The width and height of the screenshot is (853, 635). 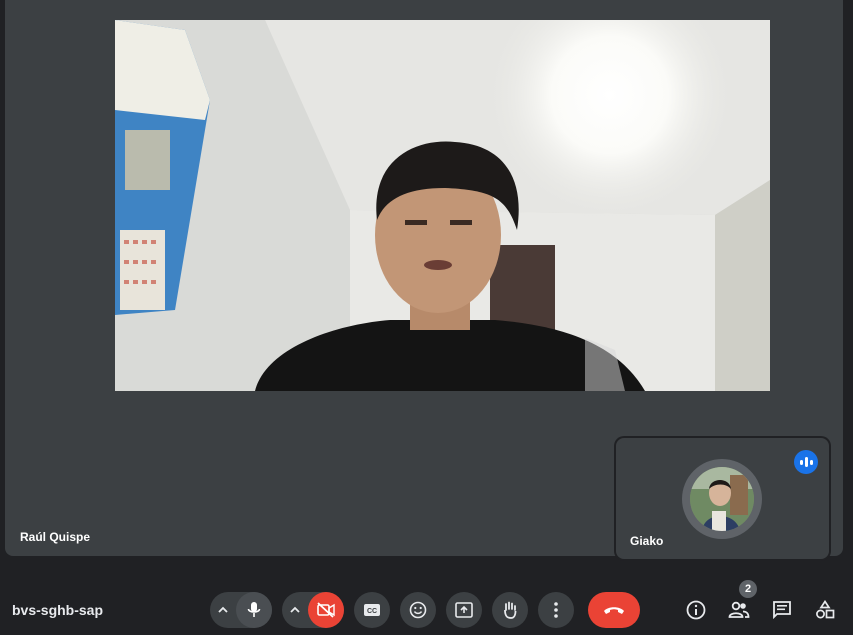 I want to click on meeting-details-button, so click(x=696, y=610).